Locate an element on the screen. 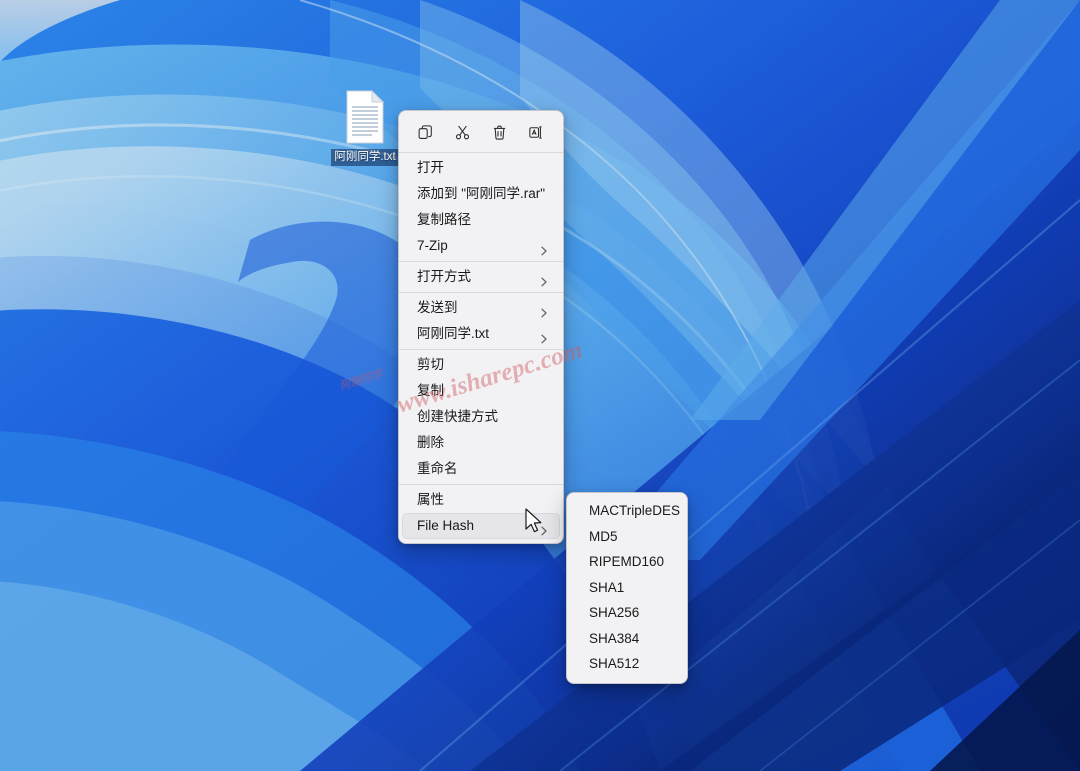  submenu-item-label: MD5 is located at coordinates (603, 536).